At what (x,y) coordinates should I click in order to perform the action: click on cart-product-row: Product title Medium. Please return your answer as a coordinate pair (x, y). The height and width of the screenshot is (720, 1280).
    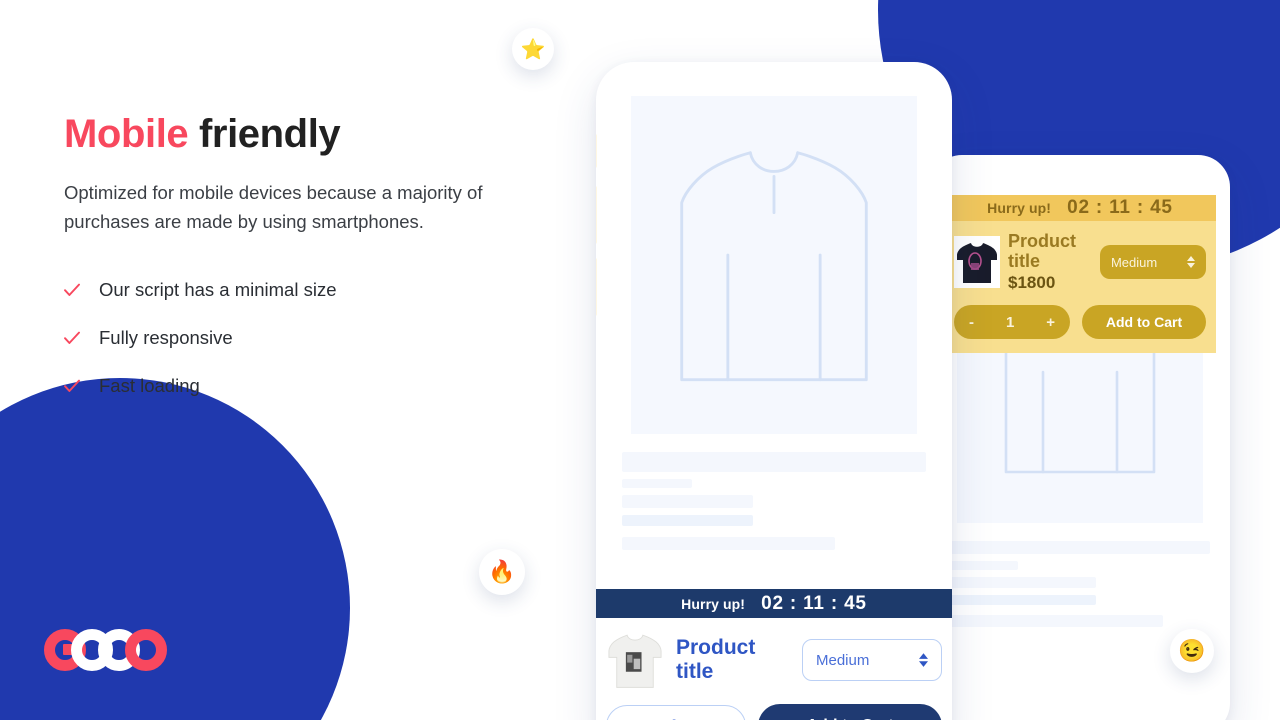
    Looking at the image, I should click on (774, 660).